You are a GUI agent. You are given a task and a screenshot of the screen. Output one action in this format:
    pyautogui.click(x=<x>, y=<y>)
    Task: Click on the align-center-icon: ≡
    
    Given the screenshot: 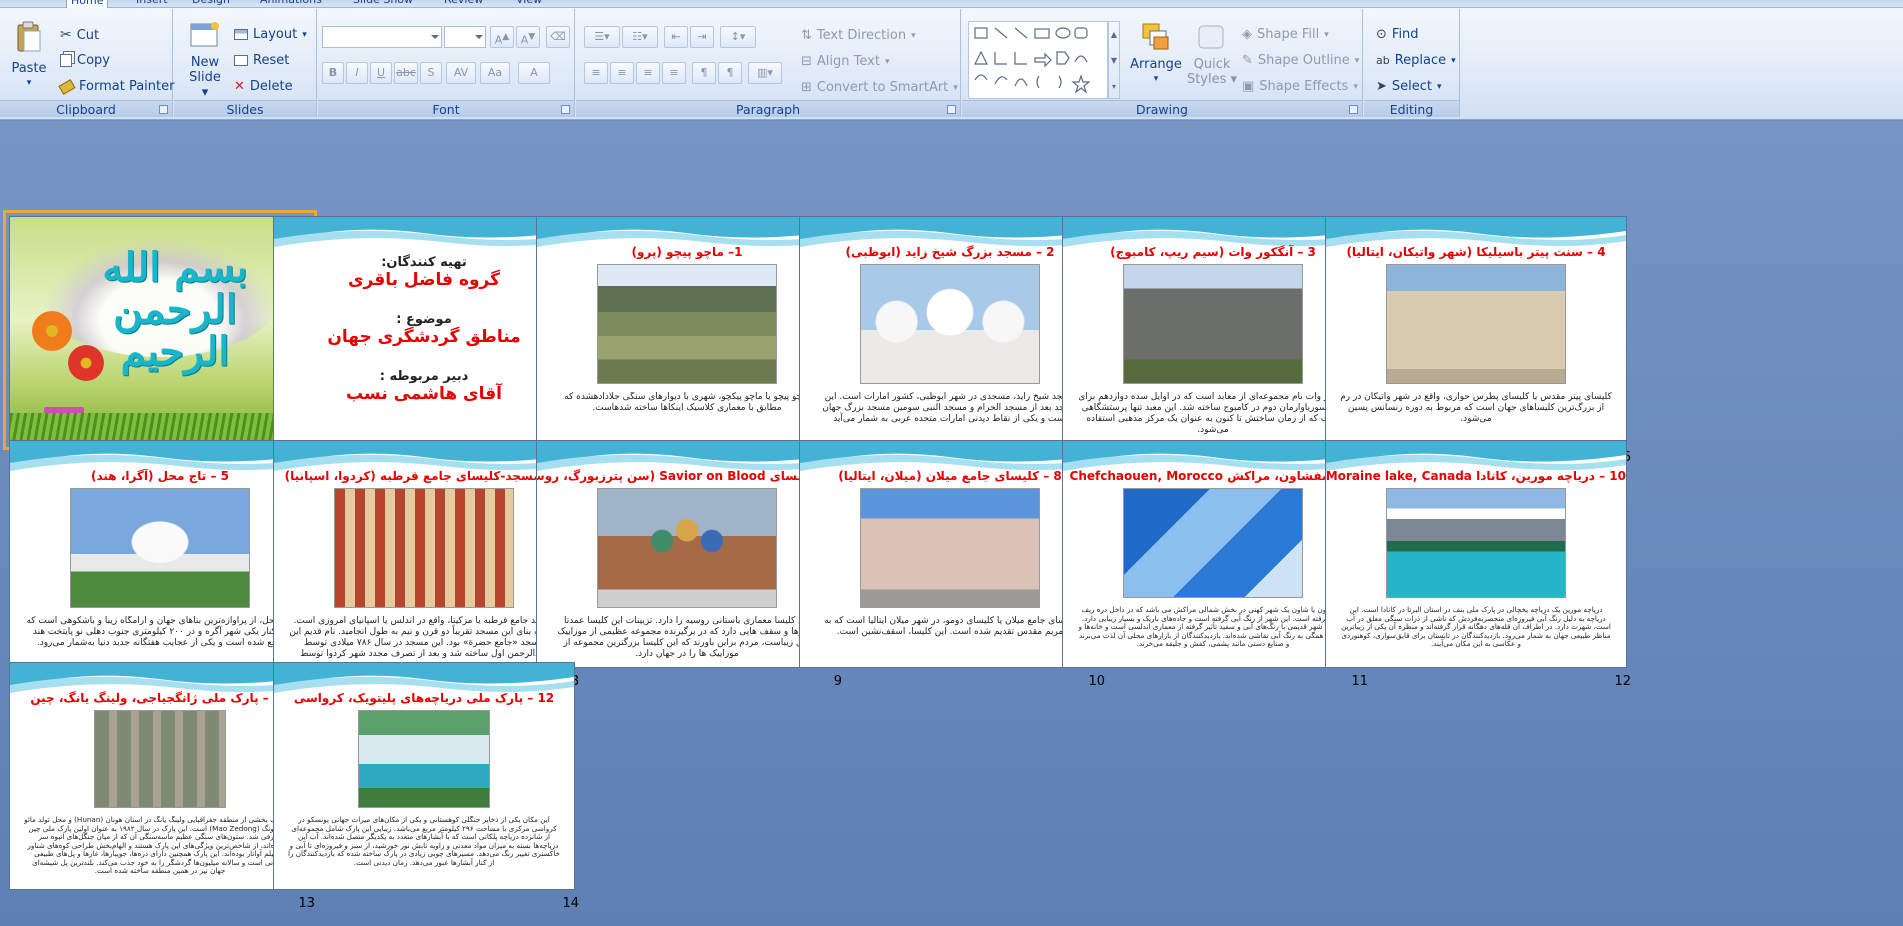 What is the action you would take?
    pyautogui.click(x=622, y=73)
    